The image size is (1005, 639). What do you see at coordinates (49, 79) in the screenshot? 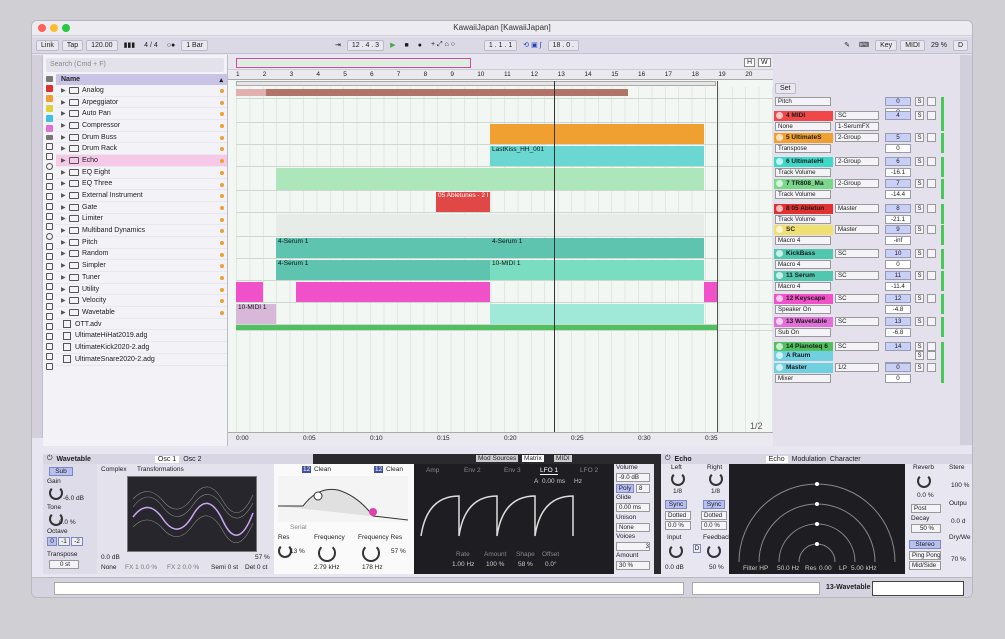
I see `category-icon` at bounding box center [49, 79].